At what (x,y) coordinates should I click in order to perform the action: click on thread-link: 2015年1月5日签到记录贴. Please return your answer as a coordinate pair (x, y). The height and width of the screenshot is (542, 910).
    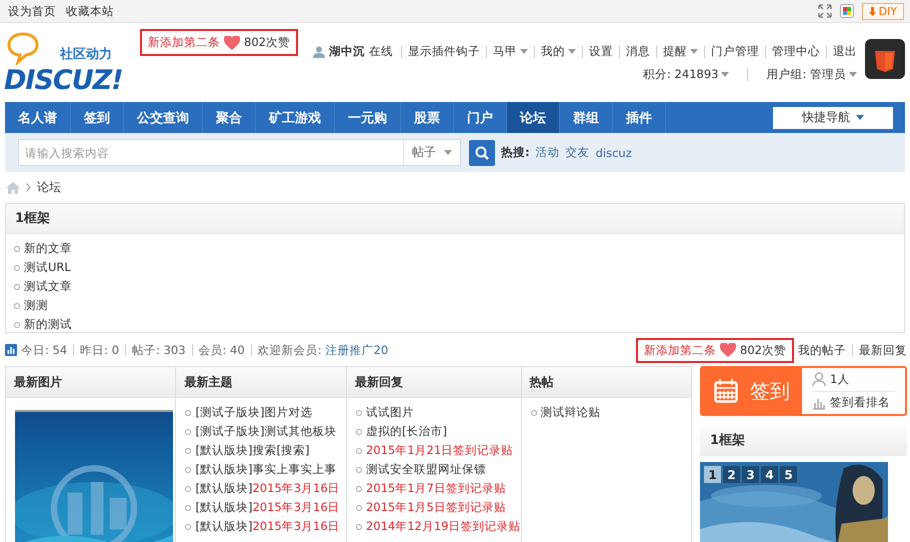
    Looking at the image, I should click on (436, 507).